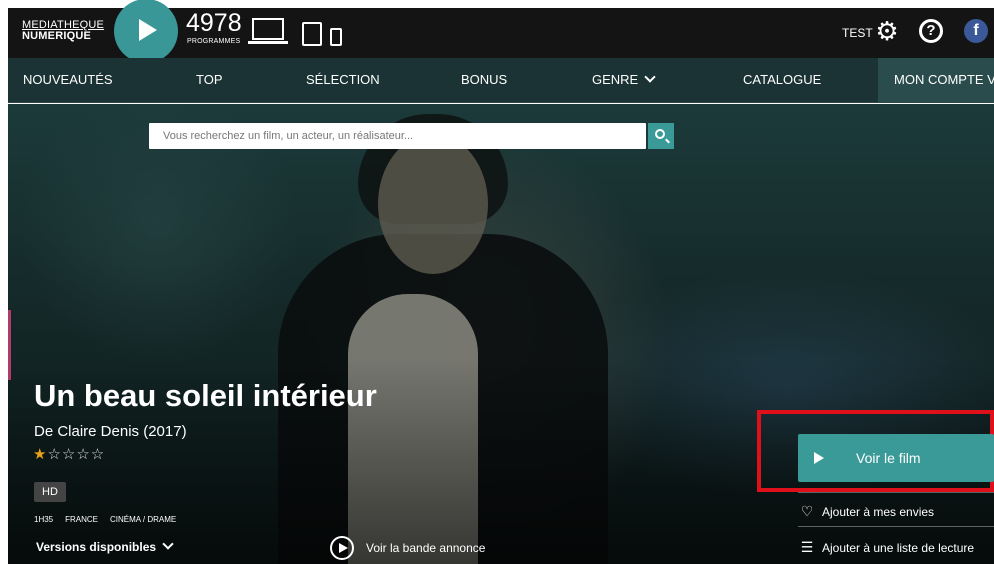 The height and width of the screenshot is (564, 994). What do you see at coordinates (878, 512) in the screenshot?
I see `wishlist-label: Ajouter à mes envies` at bounding box center [878, 512].